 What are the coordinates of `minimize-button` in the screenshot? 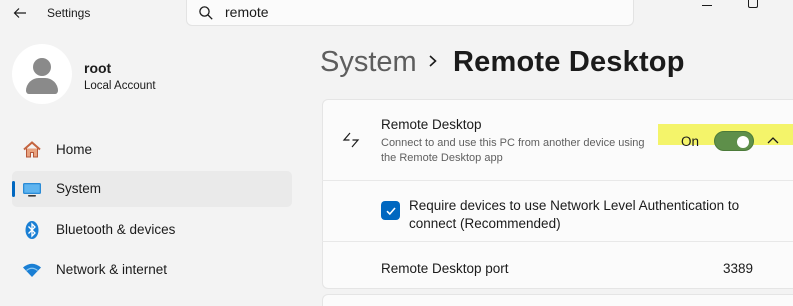 It's located at (709, 5).